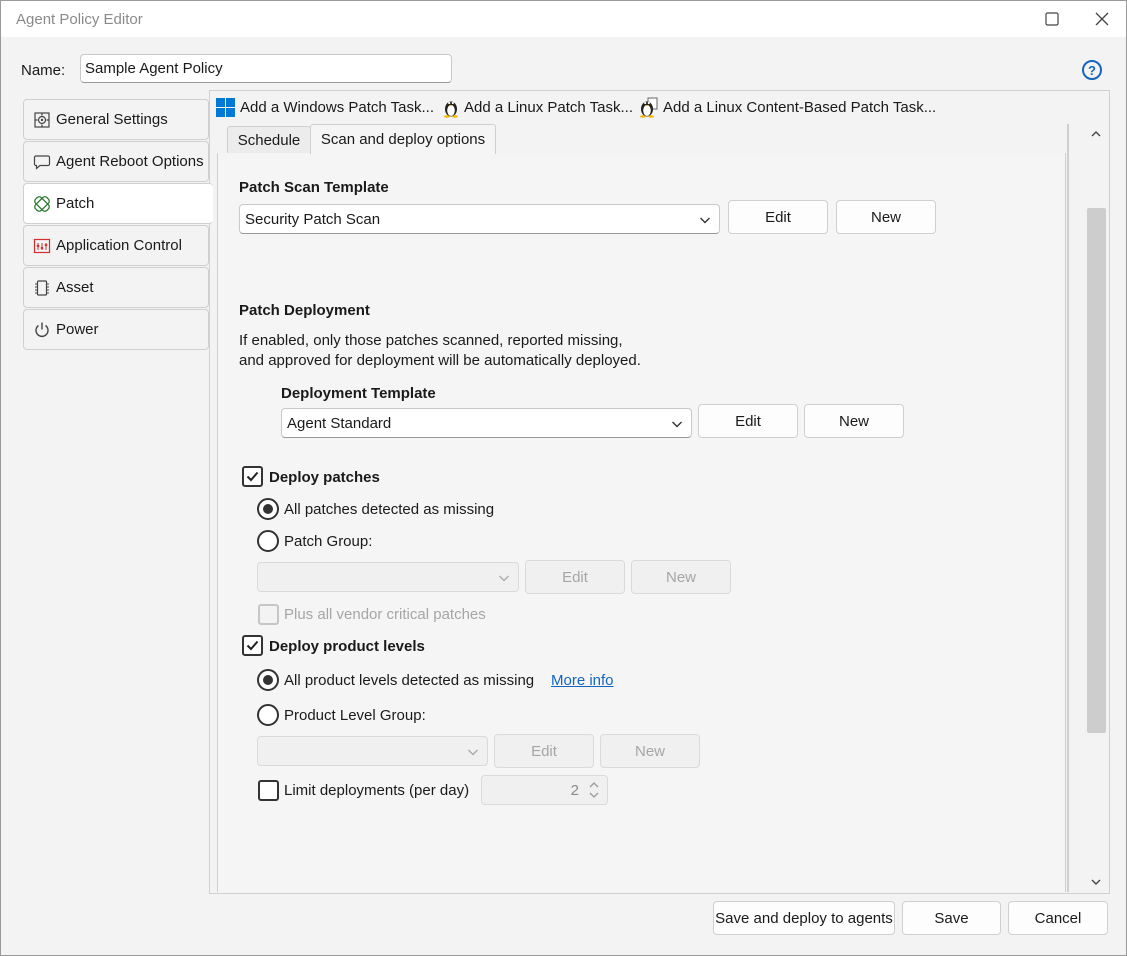 The width and height of the screenshot is (1127, 956). Describe the element at coordinates (385, 614) in the screenshot. I see `vendor-critical-label: Plus all vendor critical patches` at that location.